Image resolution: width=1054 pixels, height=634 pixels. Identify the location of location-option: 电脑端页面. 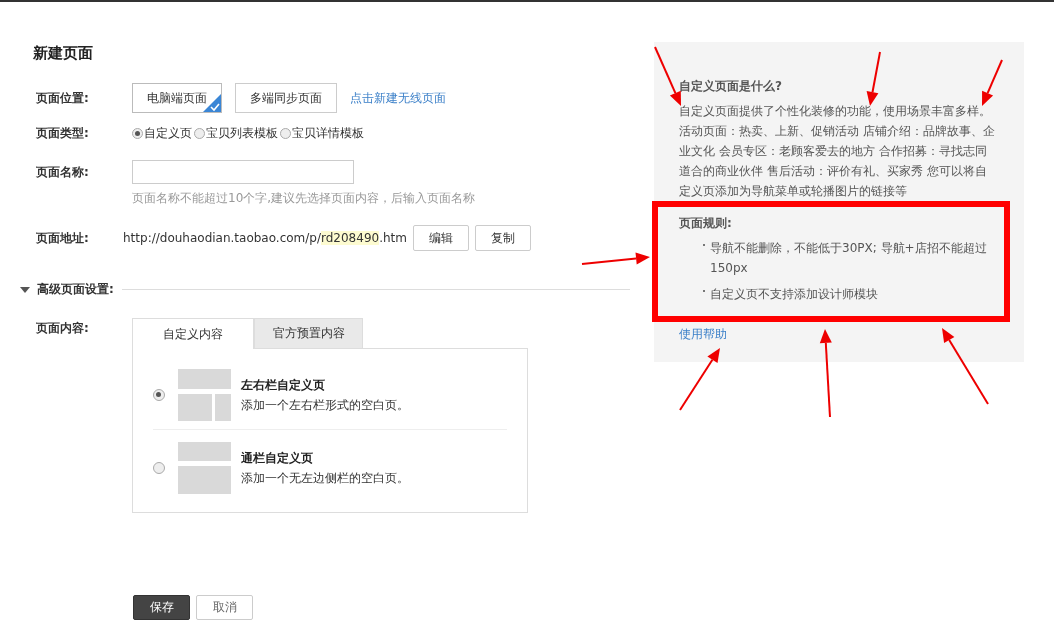
(177, 98).